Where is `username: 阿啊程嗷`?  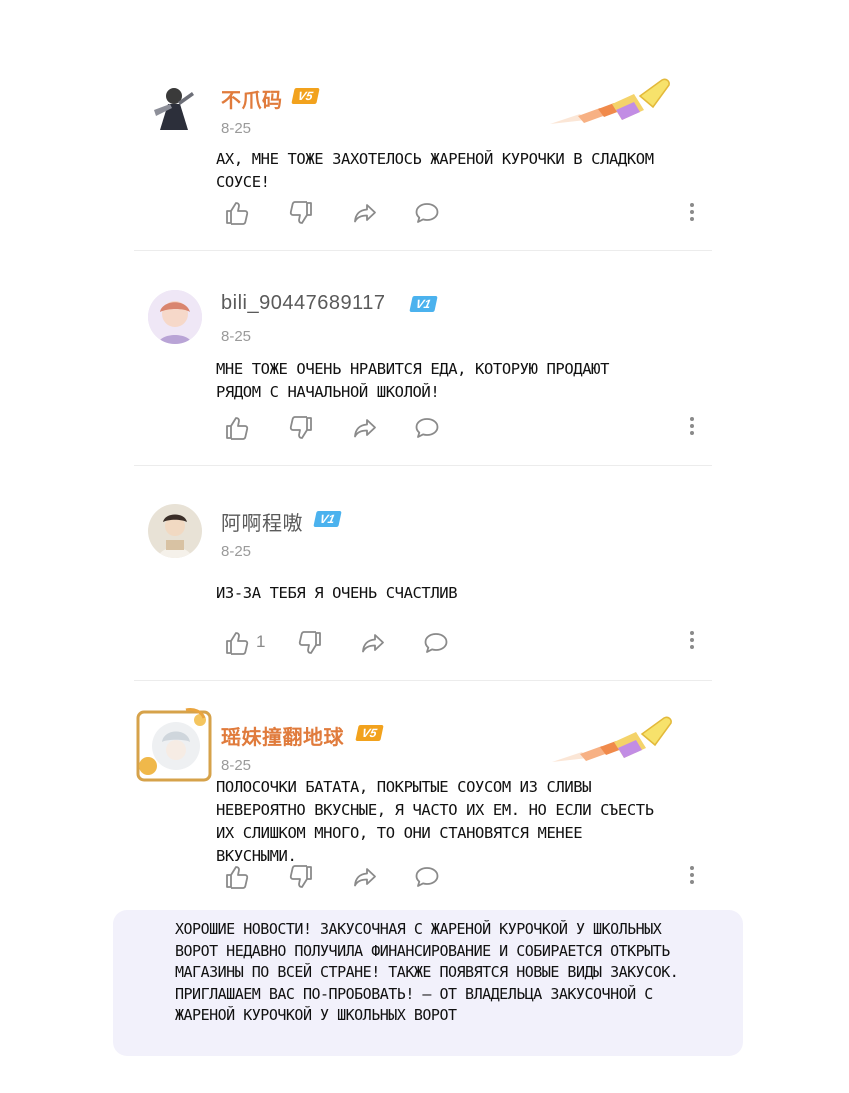 username: 阿啊程嗷 is located at coordinates (262, 521).